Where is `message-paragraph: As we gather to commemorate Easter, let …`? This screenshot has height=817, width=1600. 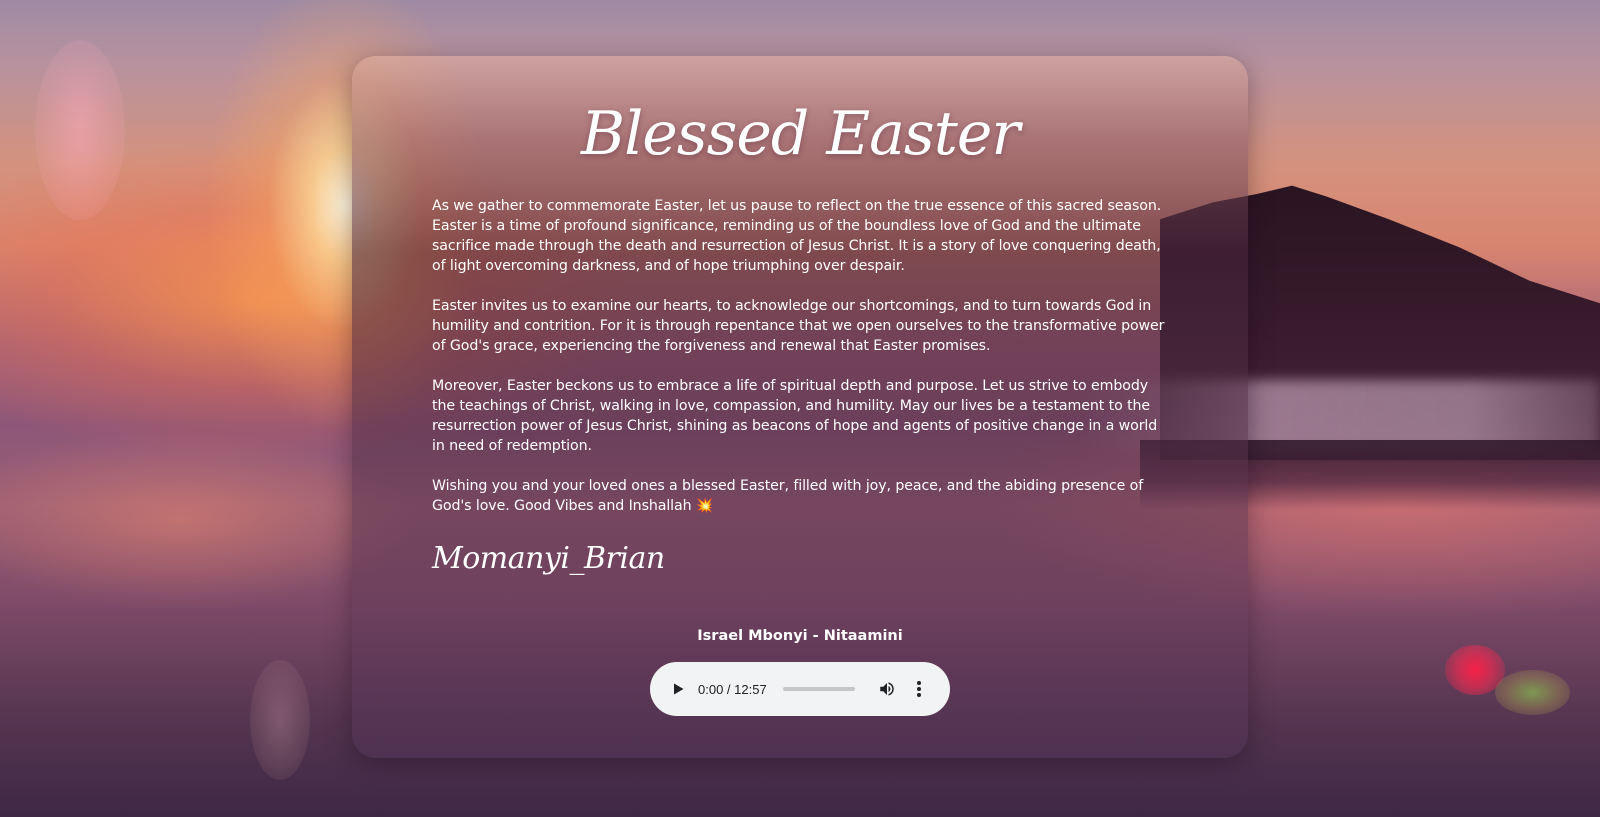
message-paragraph: As we gather to commemorate Easter, let … is located at coordinates (797, 236).